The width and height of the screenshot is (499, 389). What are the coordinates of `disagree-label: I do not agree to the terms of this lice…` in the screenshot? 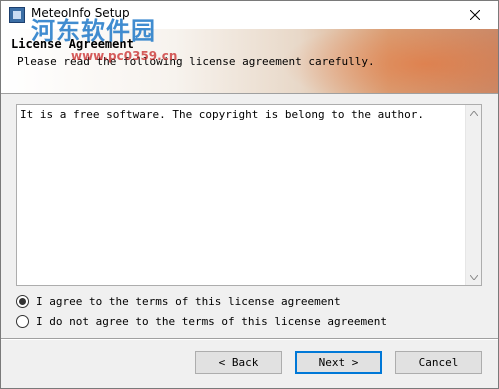 It's located at (211, 321).